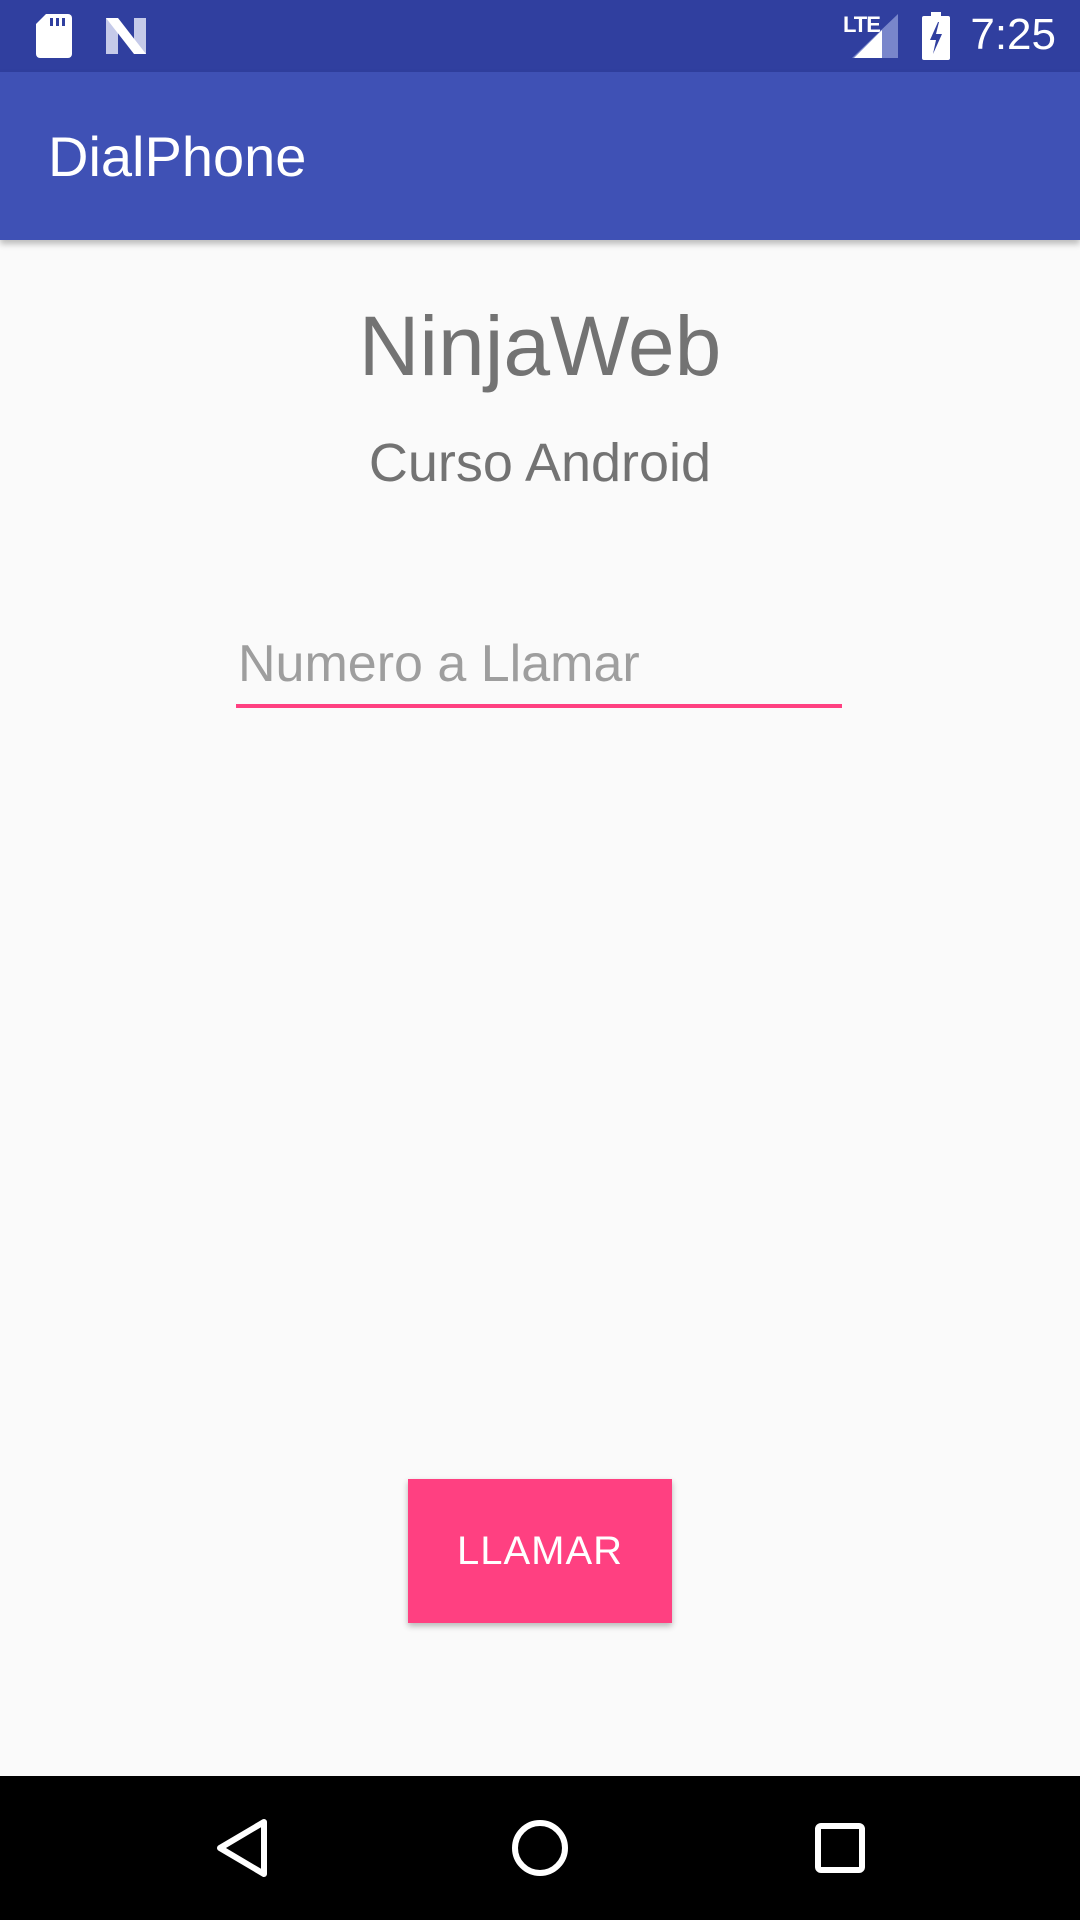  Describe the element at coordinates (1013, 34) in the screenshot. I see `status-clock: 7:25` at that location.